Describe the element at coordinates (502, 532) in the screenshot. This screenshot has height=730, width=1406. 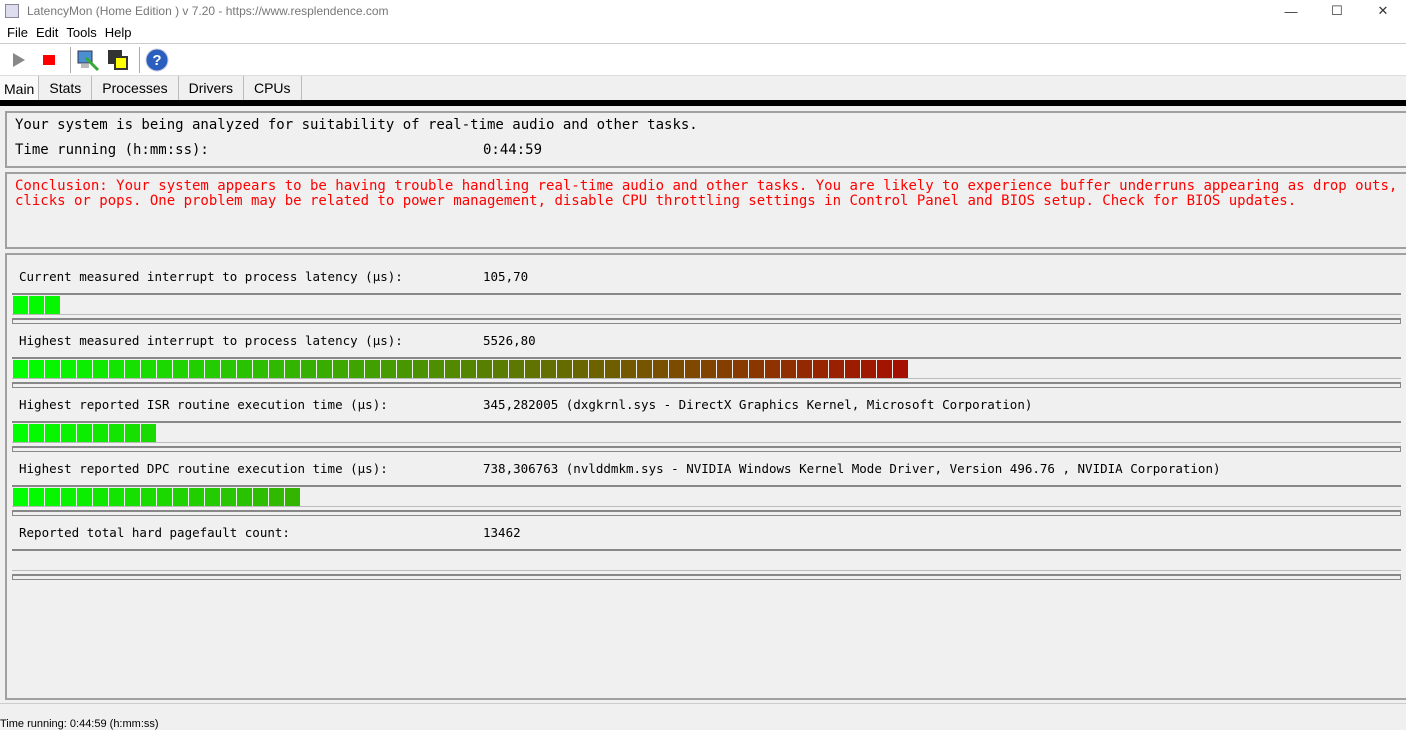
I see `metric-value: 13462` at that location.